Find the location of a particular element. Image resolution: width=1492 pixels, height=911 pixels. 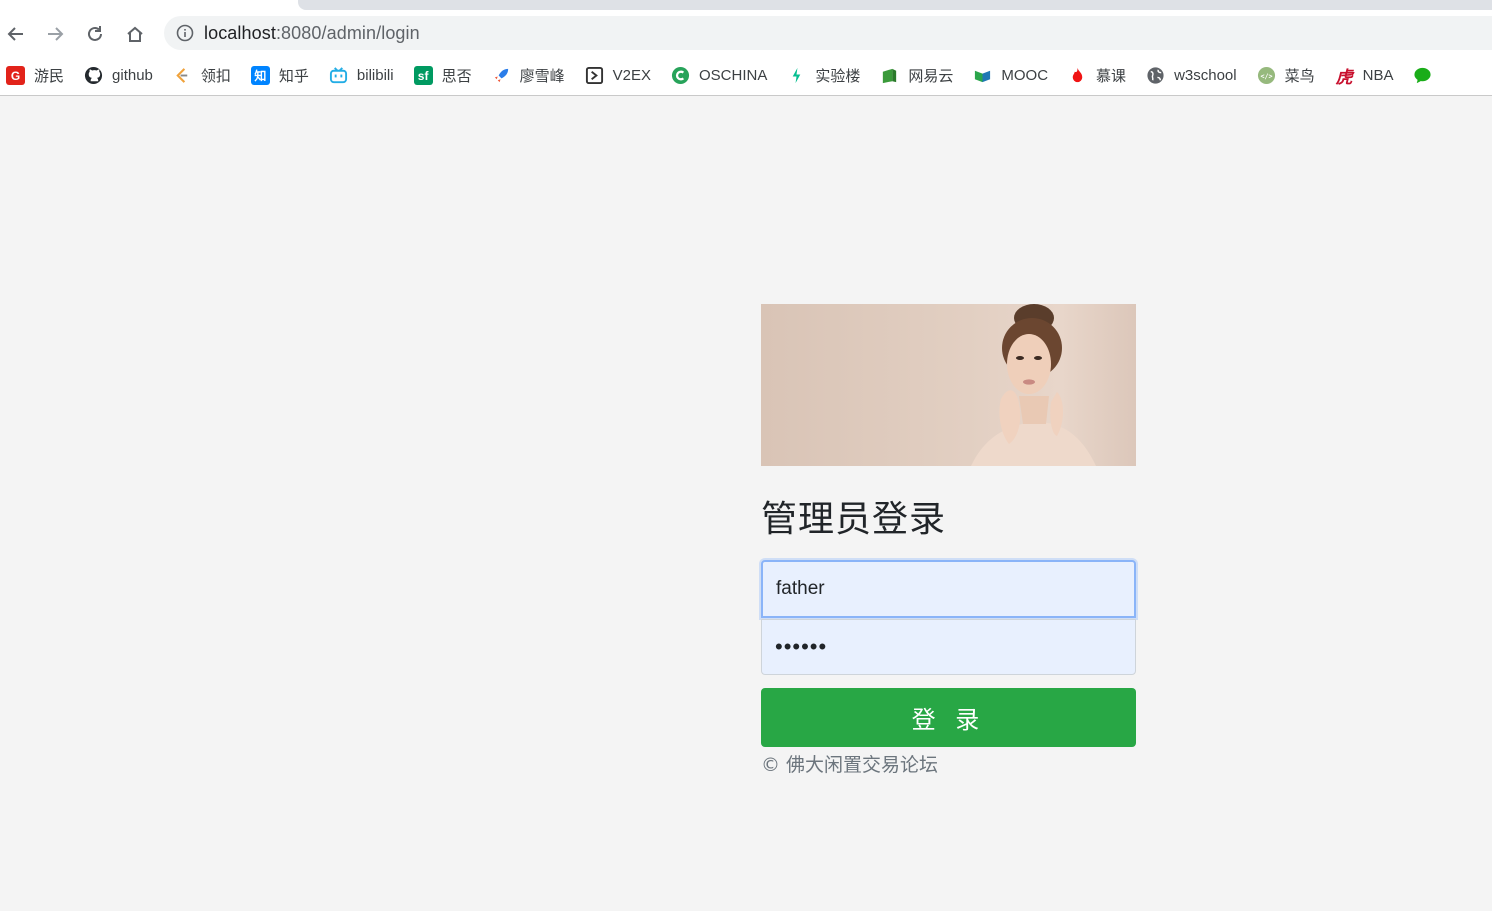

bookmark-label: 廖雪峰 is located at coordinates (542, 76).